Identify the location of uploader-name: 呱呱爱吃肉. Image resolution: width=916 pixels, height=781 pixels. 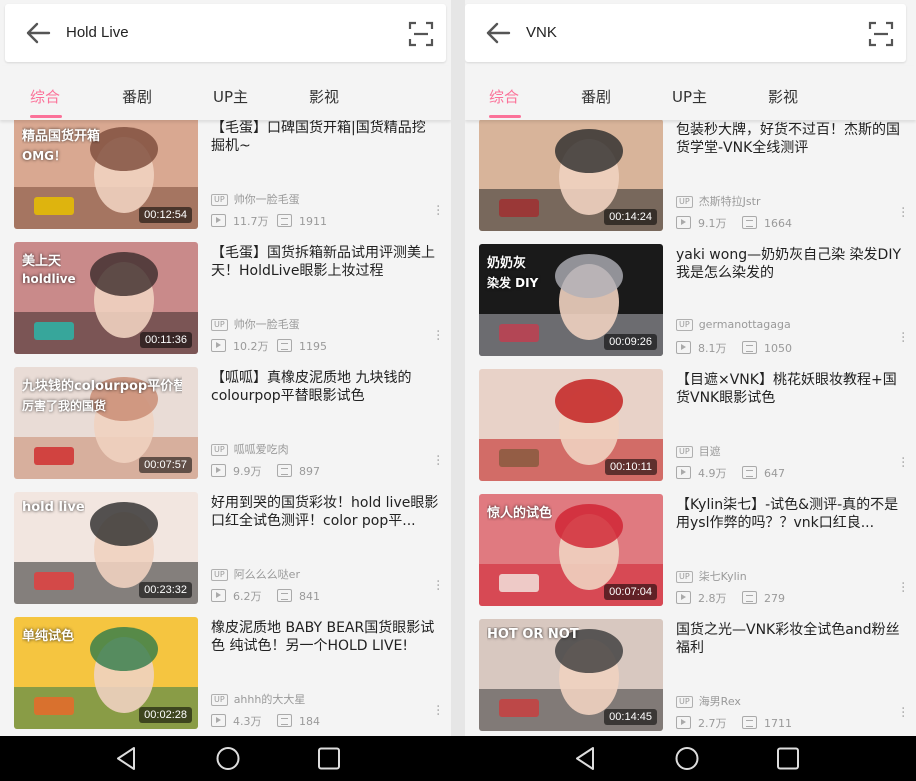
(261, 449).